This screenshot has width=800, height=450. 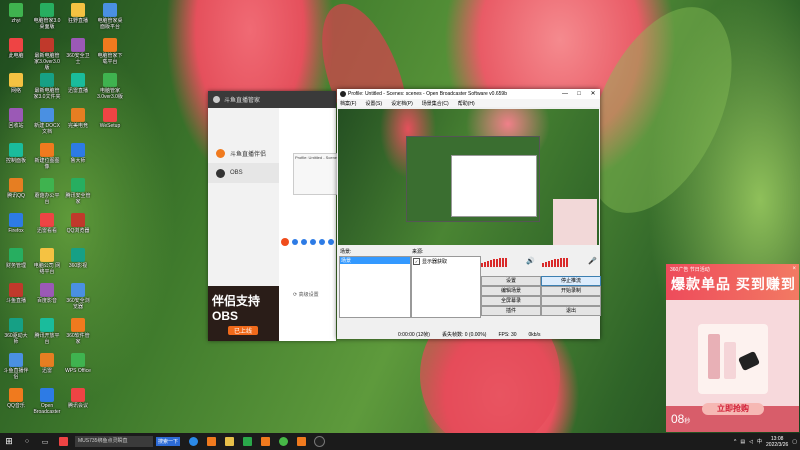 What do you see at coordinates (446, 261) in the screenshot?
I see `source-item: ✓ 显示器获取` at bounding box center [446, 261].